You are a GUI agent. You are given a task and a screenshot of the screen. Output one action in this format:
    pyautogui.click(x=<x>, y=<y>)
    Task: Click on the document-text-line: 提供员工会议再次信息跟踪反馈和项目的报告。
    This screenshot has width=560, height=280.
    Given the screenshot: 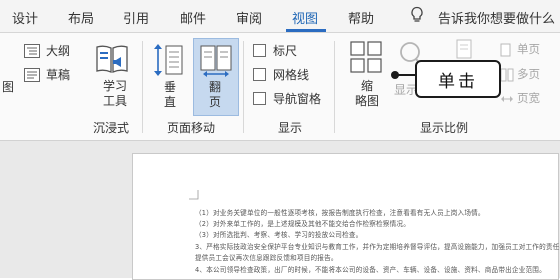 What is the action you would take?
    pyautogui.click(x=266, y=258)
    